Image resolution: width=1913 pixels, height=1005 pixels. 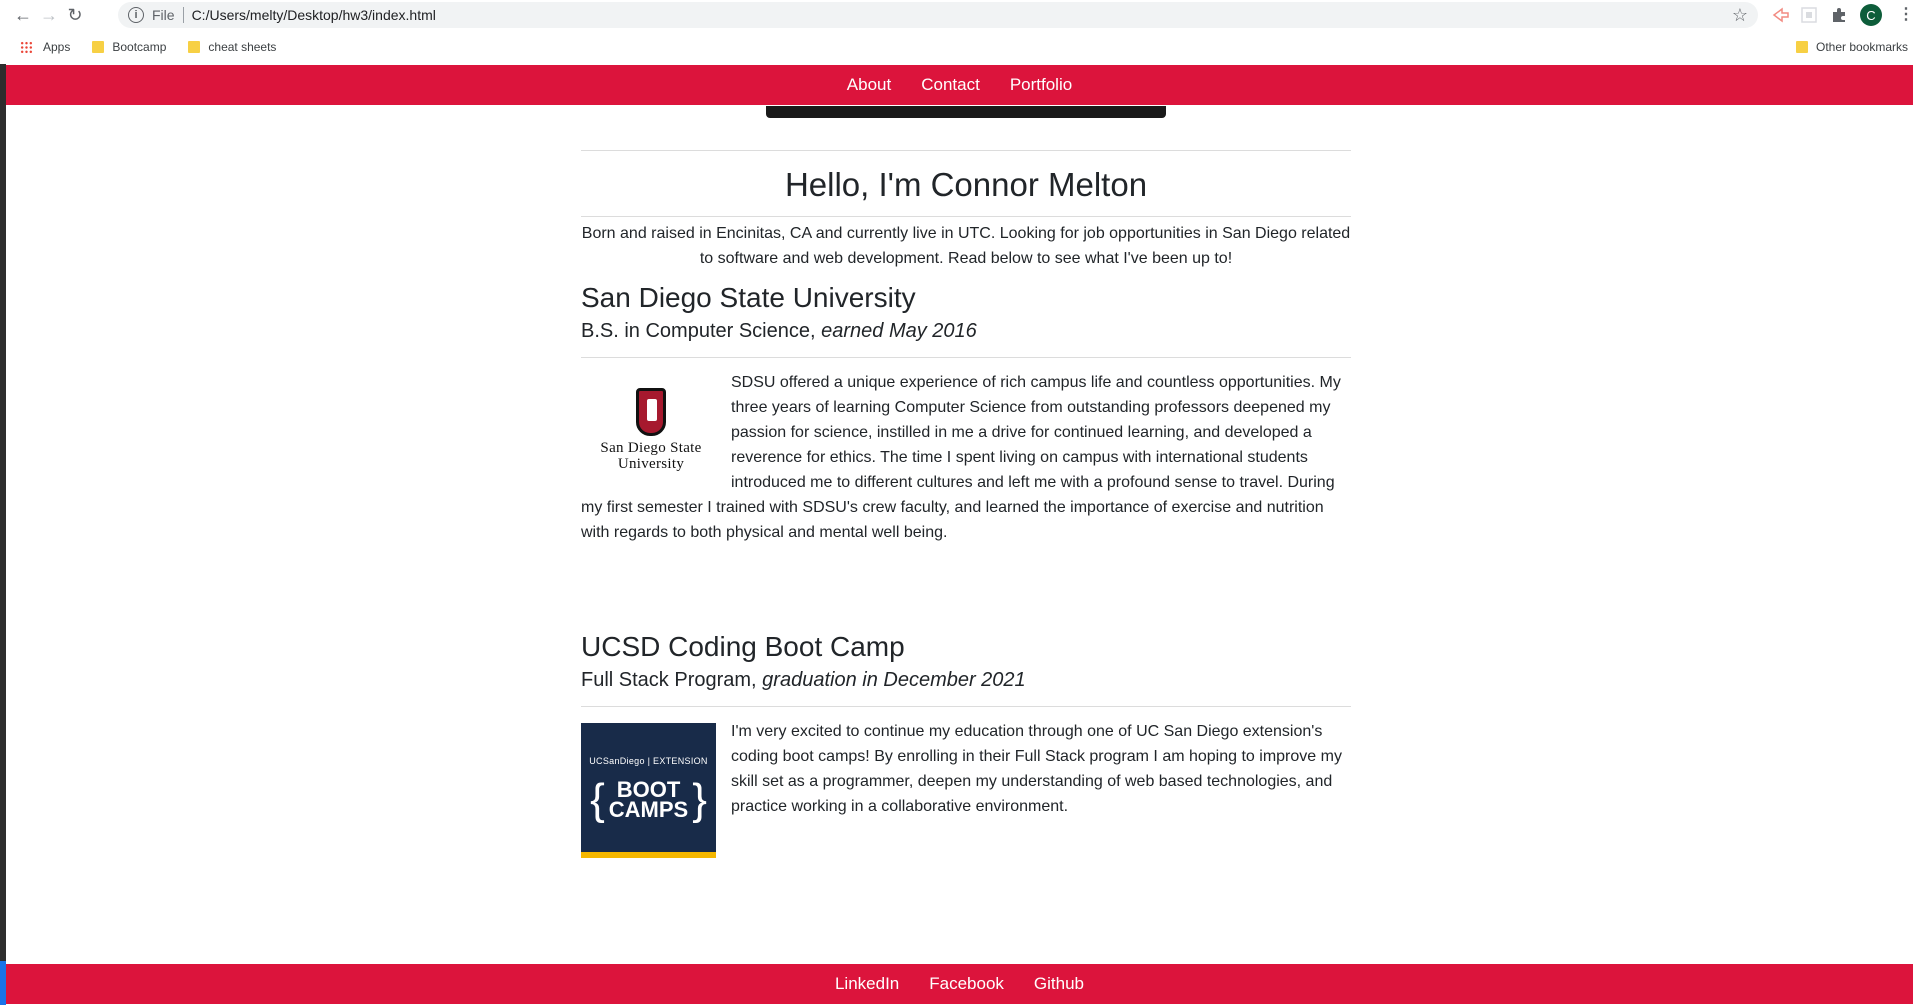 I want to click on logo-line: University, so click(x=651, y=464).